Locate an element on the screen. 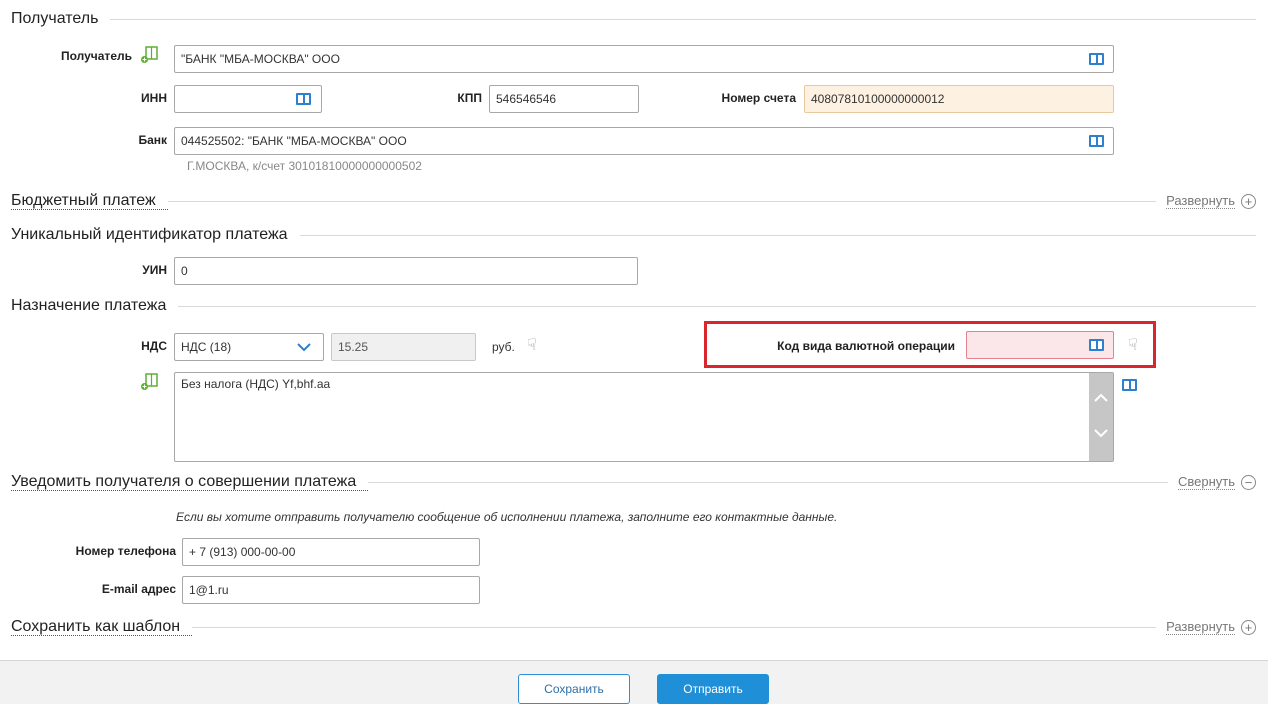 The image size is (1268, 704). uin-value: 0 is located at coordinates (184, 271).